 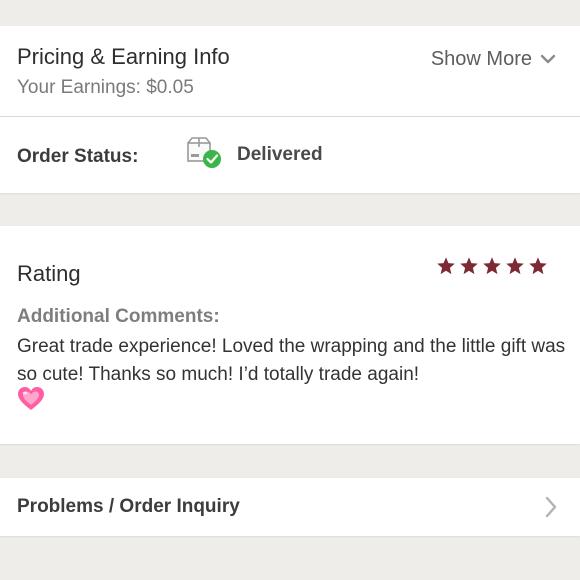 What do you see at coordinates (128, 506) in the screenshot?
I see `order-inquiry-label: Problems / Order Inquiry` at bounding box center [128, 506].